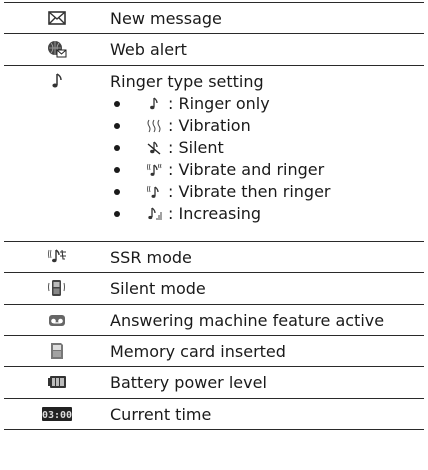 This screenshot has width=428, height=470. Describe the element at coordinates (154, 192) in the screenshot. I see `vibrate-then-ring-icon` at that location.